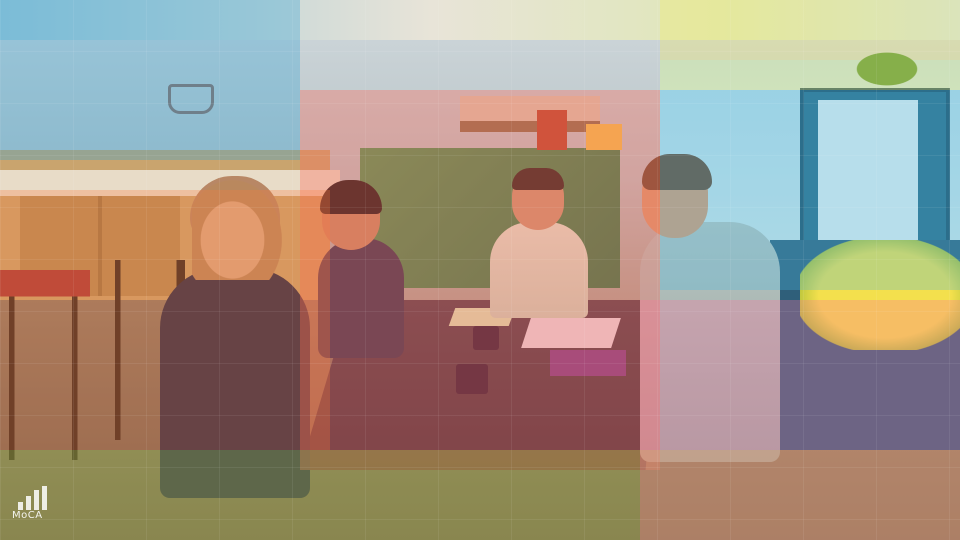 The image size is (960, 540). I want to click on watermark-text: MoCA, so click(27, 515).